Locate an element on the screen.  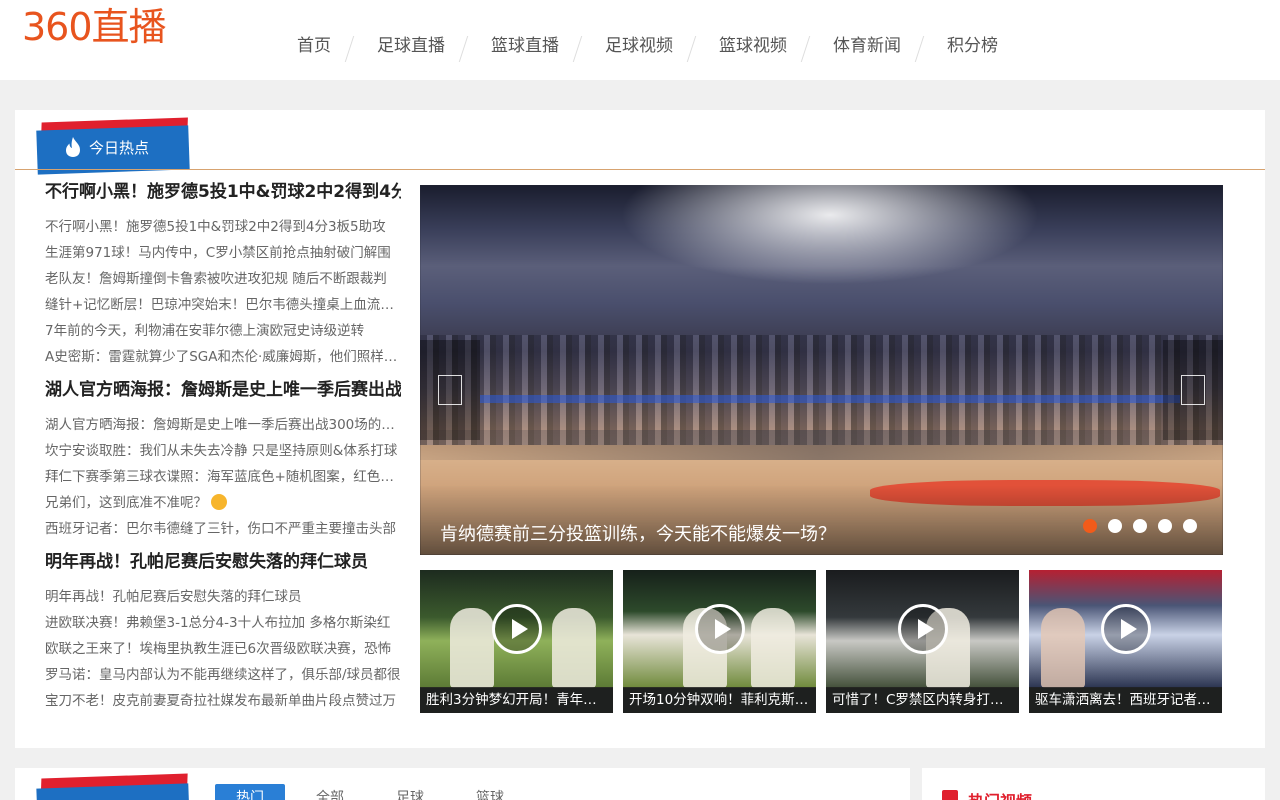
news-item: 坎宁安谈取胜：我们从未失去冷静 只是坚持原则&体系打球 is located at coordinates (223, 451).